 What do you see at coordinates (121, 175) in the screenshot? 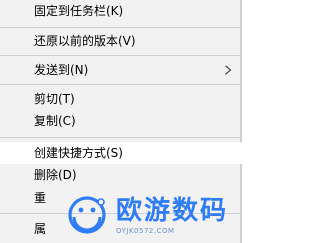
I see `menu-item-delete: 删除(D)` at bounding box center [121, 175].